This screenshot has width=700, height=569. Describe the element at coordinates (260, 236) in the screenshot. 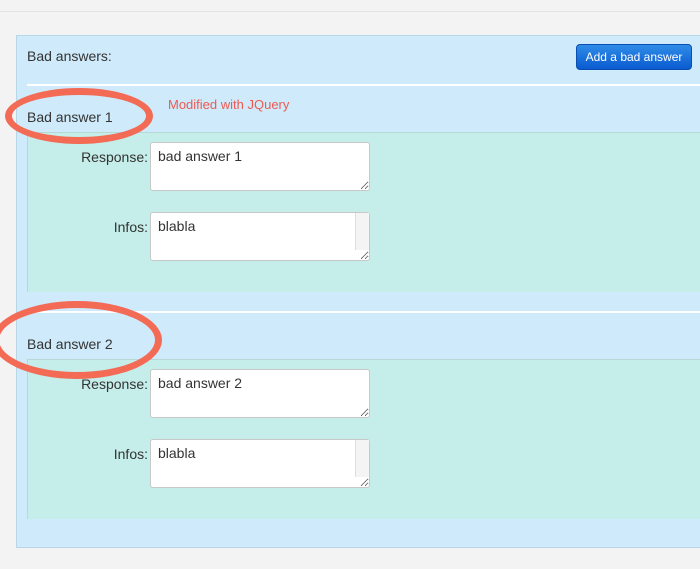

I see `bad-answer-1-infos-input` at that location.